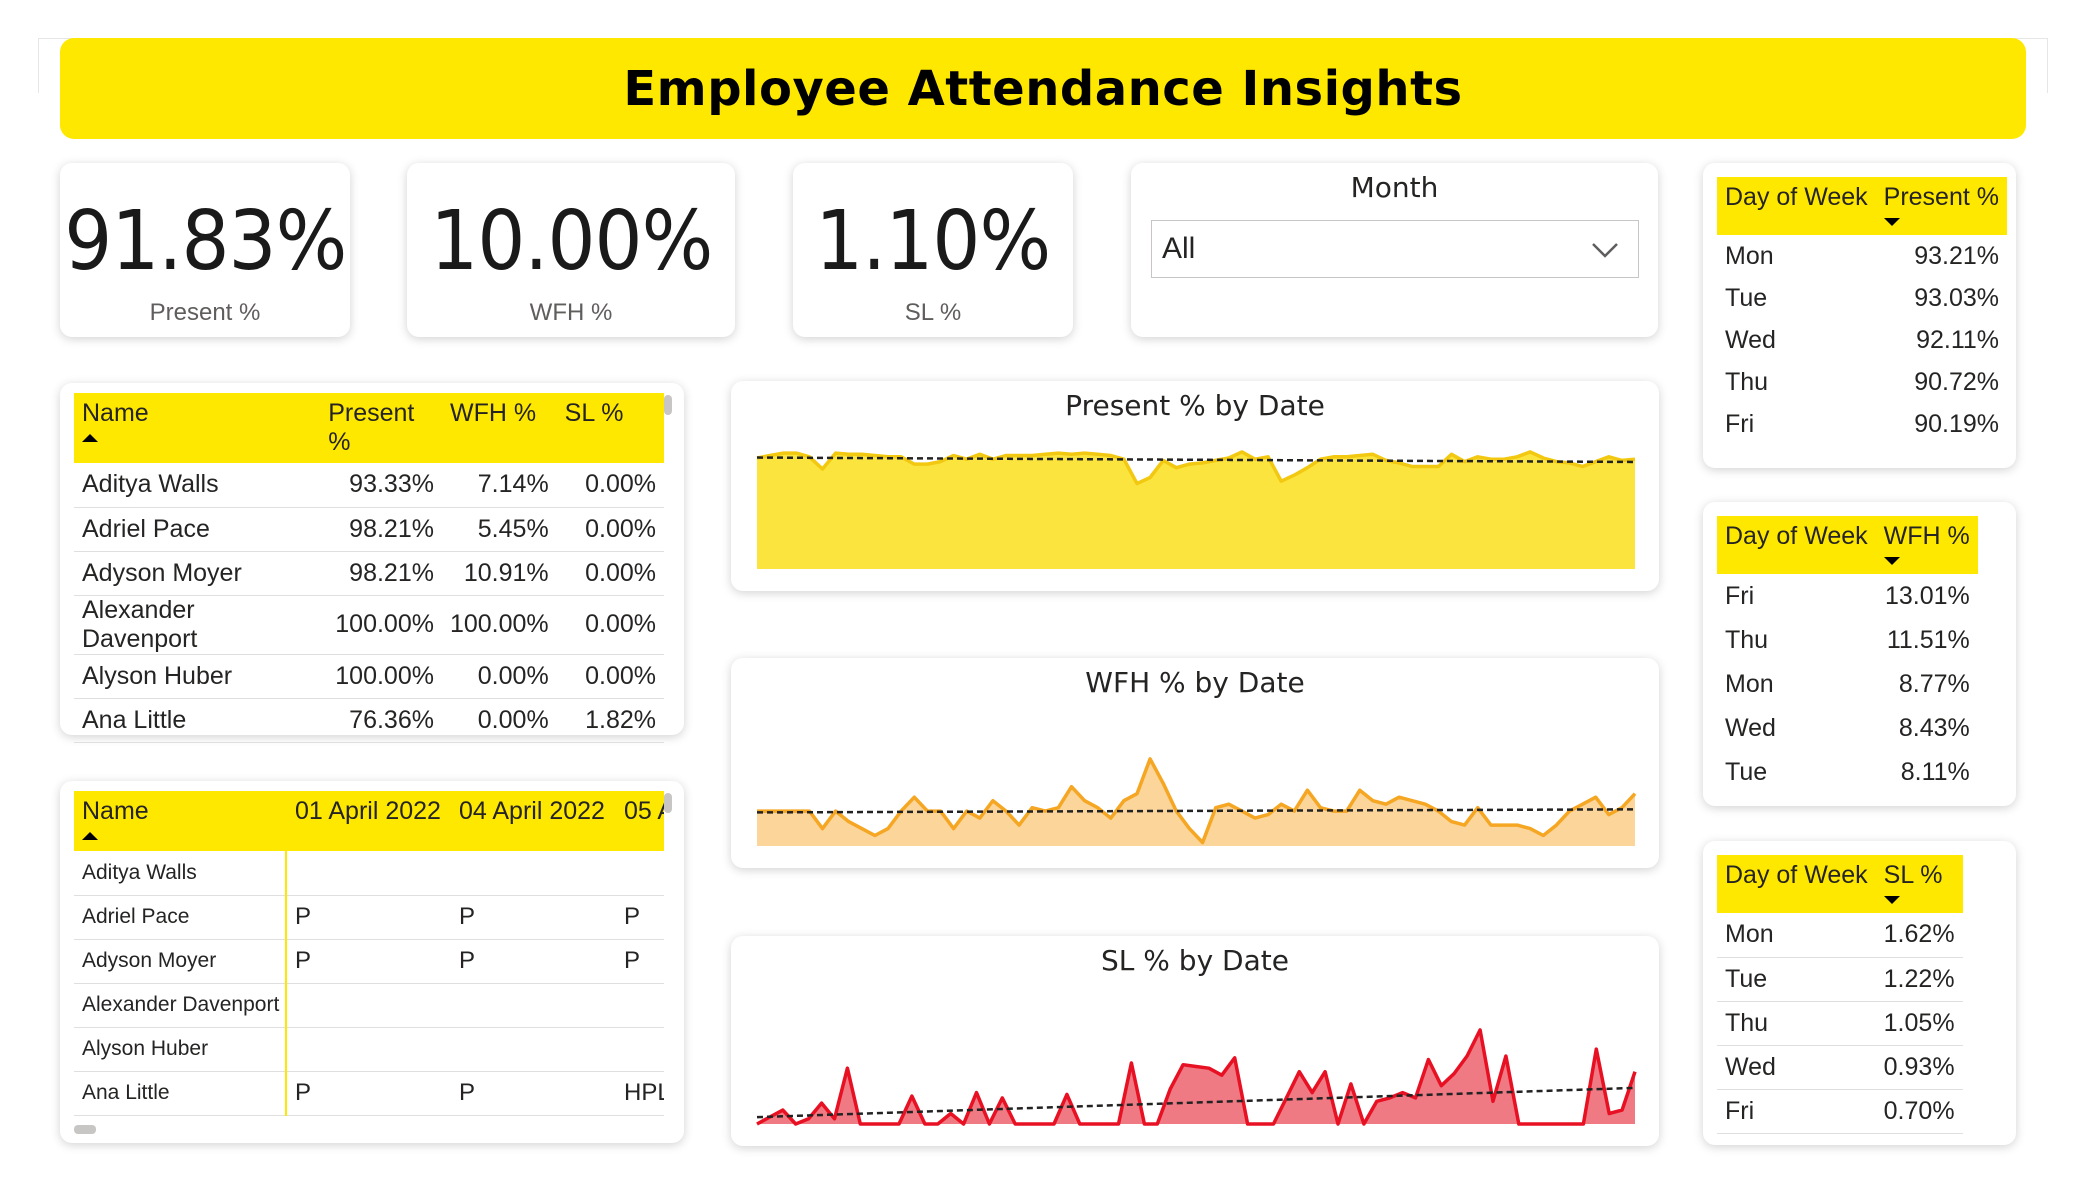  Describe the element at coordinates (1862, 298) in the screenshot. I see `table-row: Tue 93.03%` at that location.